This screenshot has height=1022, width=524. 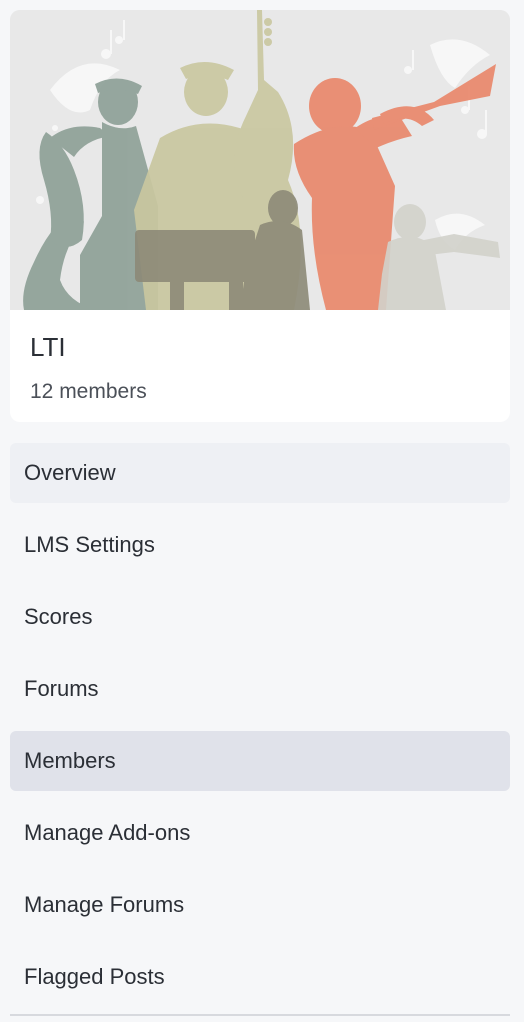 What do you see at coordinates (260, 617) in the screenshot?
I see `nav-item-scores: Scores` at bounding box center [260, 617].